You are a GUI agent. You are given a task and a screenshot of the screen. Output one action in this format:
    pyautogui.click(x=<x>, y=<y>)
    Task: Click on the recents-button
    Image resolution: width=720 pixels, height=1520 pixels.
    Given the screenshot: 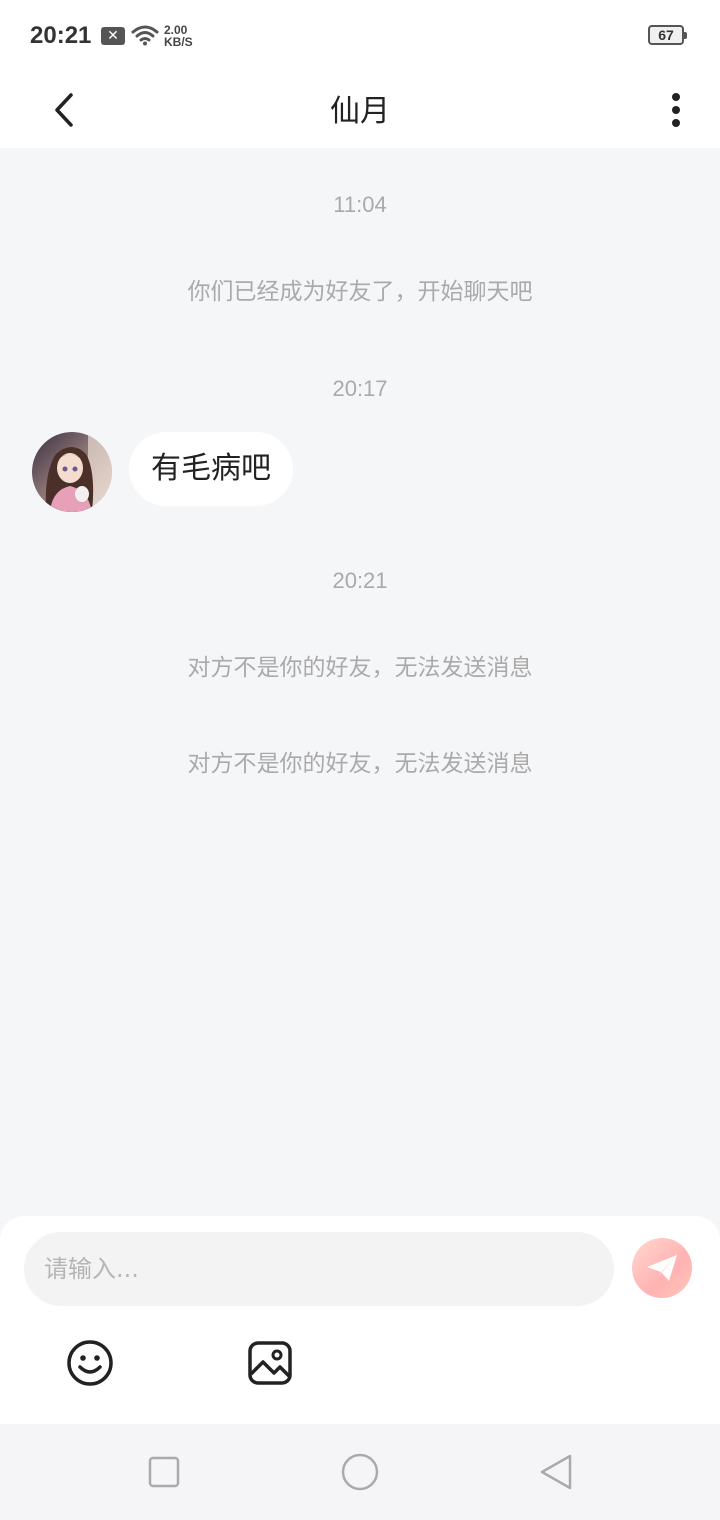 What is the action you would take?
    pyautogui.click(x=164, y=1472)
    